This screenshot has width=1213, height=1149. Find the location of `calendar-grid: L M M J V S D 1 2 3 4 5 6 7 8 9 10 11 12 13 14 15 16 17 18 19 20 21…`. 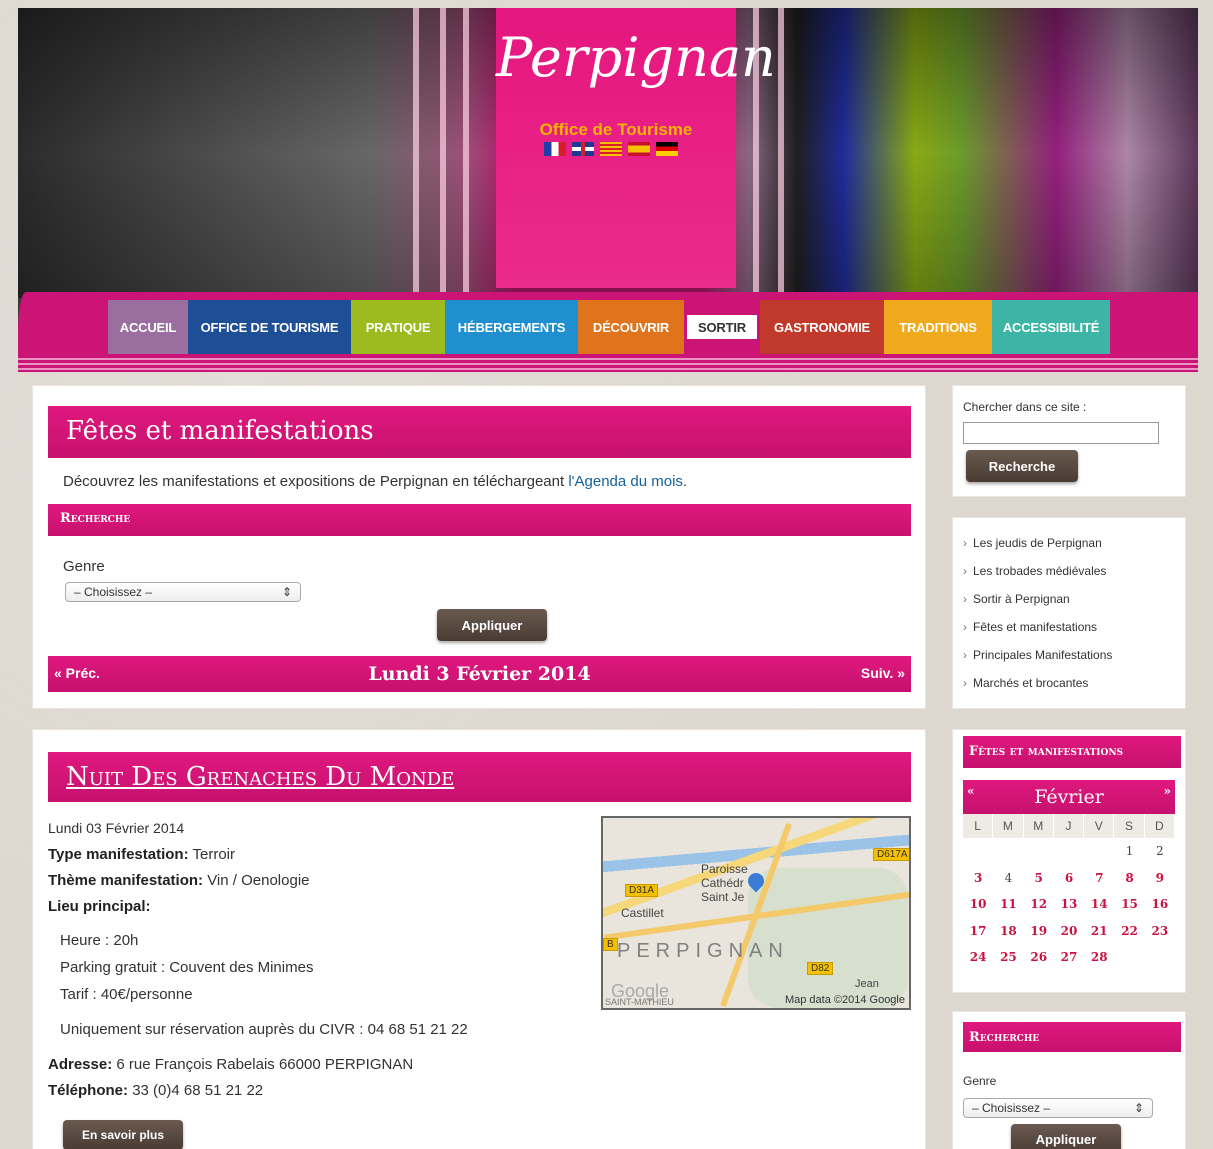

calendar-grid: L M M J V S D 1 2 3 4 5 6 7 8 9 10 11 12 13 14 15 16 17 18 19 20 21… is located at coordinates (1069, 892).